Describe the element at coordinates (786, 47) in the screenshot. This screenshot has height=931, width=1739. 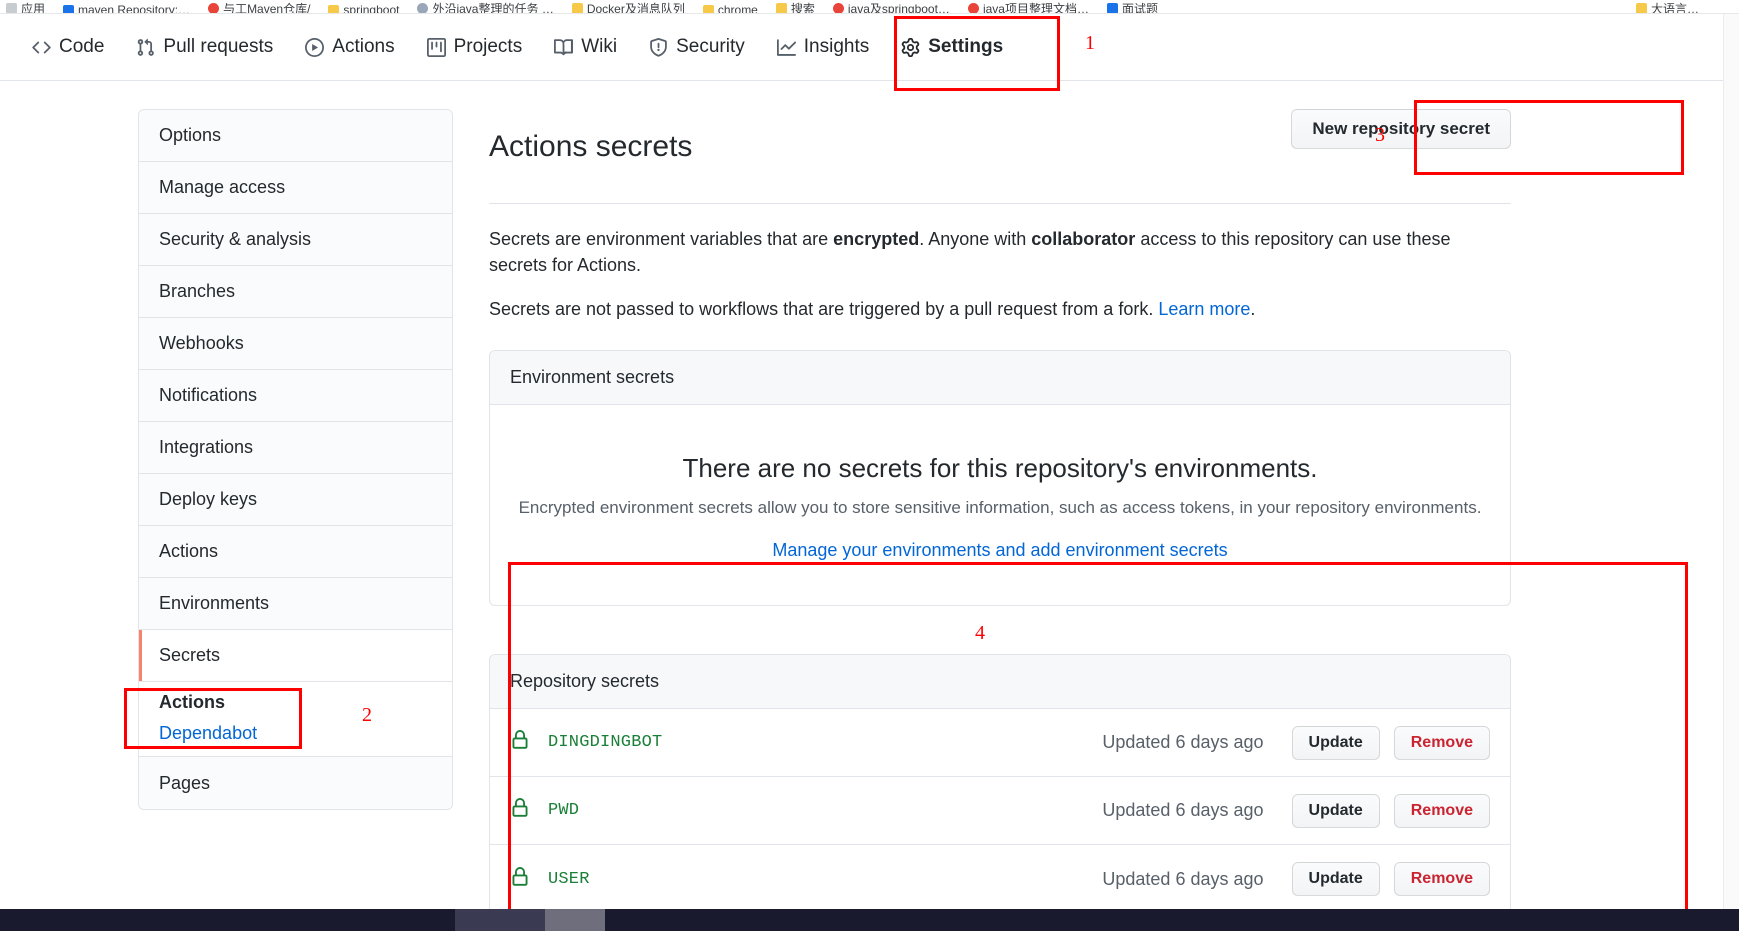
I see `graph-icon` at that location.